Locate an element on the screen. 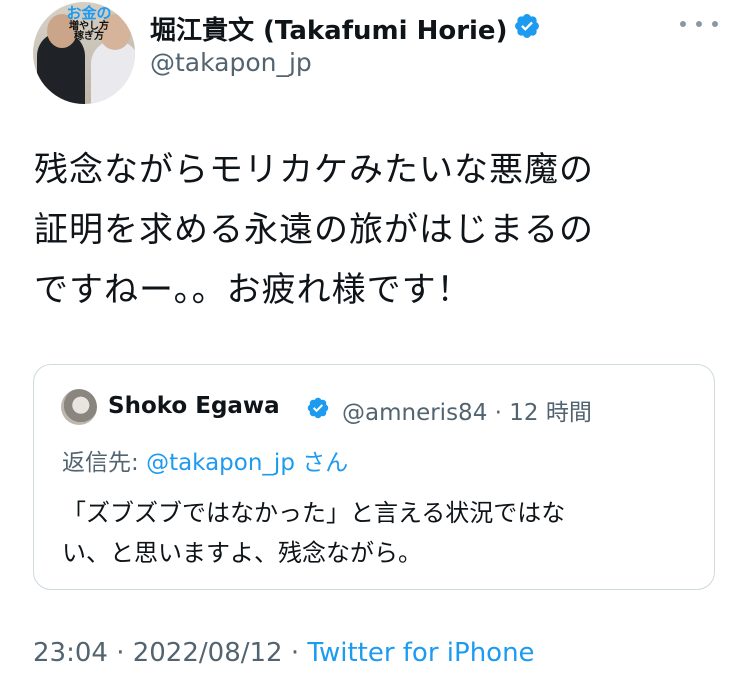  author-avatar: お金の 増やし方 稼ぎ方 is located at coordinates (84, 53).